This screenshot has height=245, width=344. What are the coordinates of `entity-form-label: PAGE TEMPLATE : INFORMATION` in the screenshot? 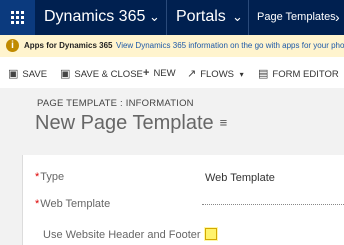 It's located at (115, 103).